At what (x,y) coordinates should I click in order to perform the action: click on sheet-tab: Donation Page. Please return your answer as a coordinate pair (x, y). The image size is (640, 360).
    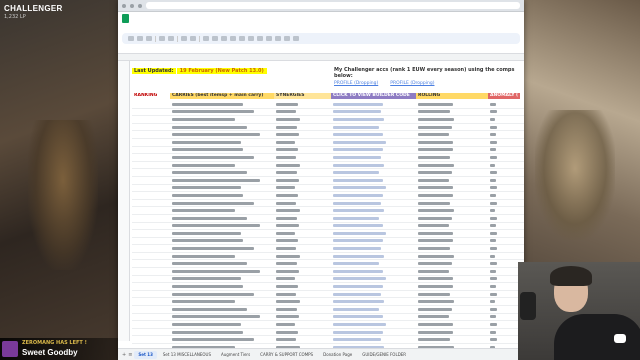
    Looking at the image, I should click on (337, 355).